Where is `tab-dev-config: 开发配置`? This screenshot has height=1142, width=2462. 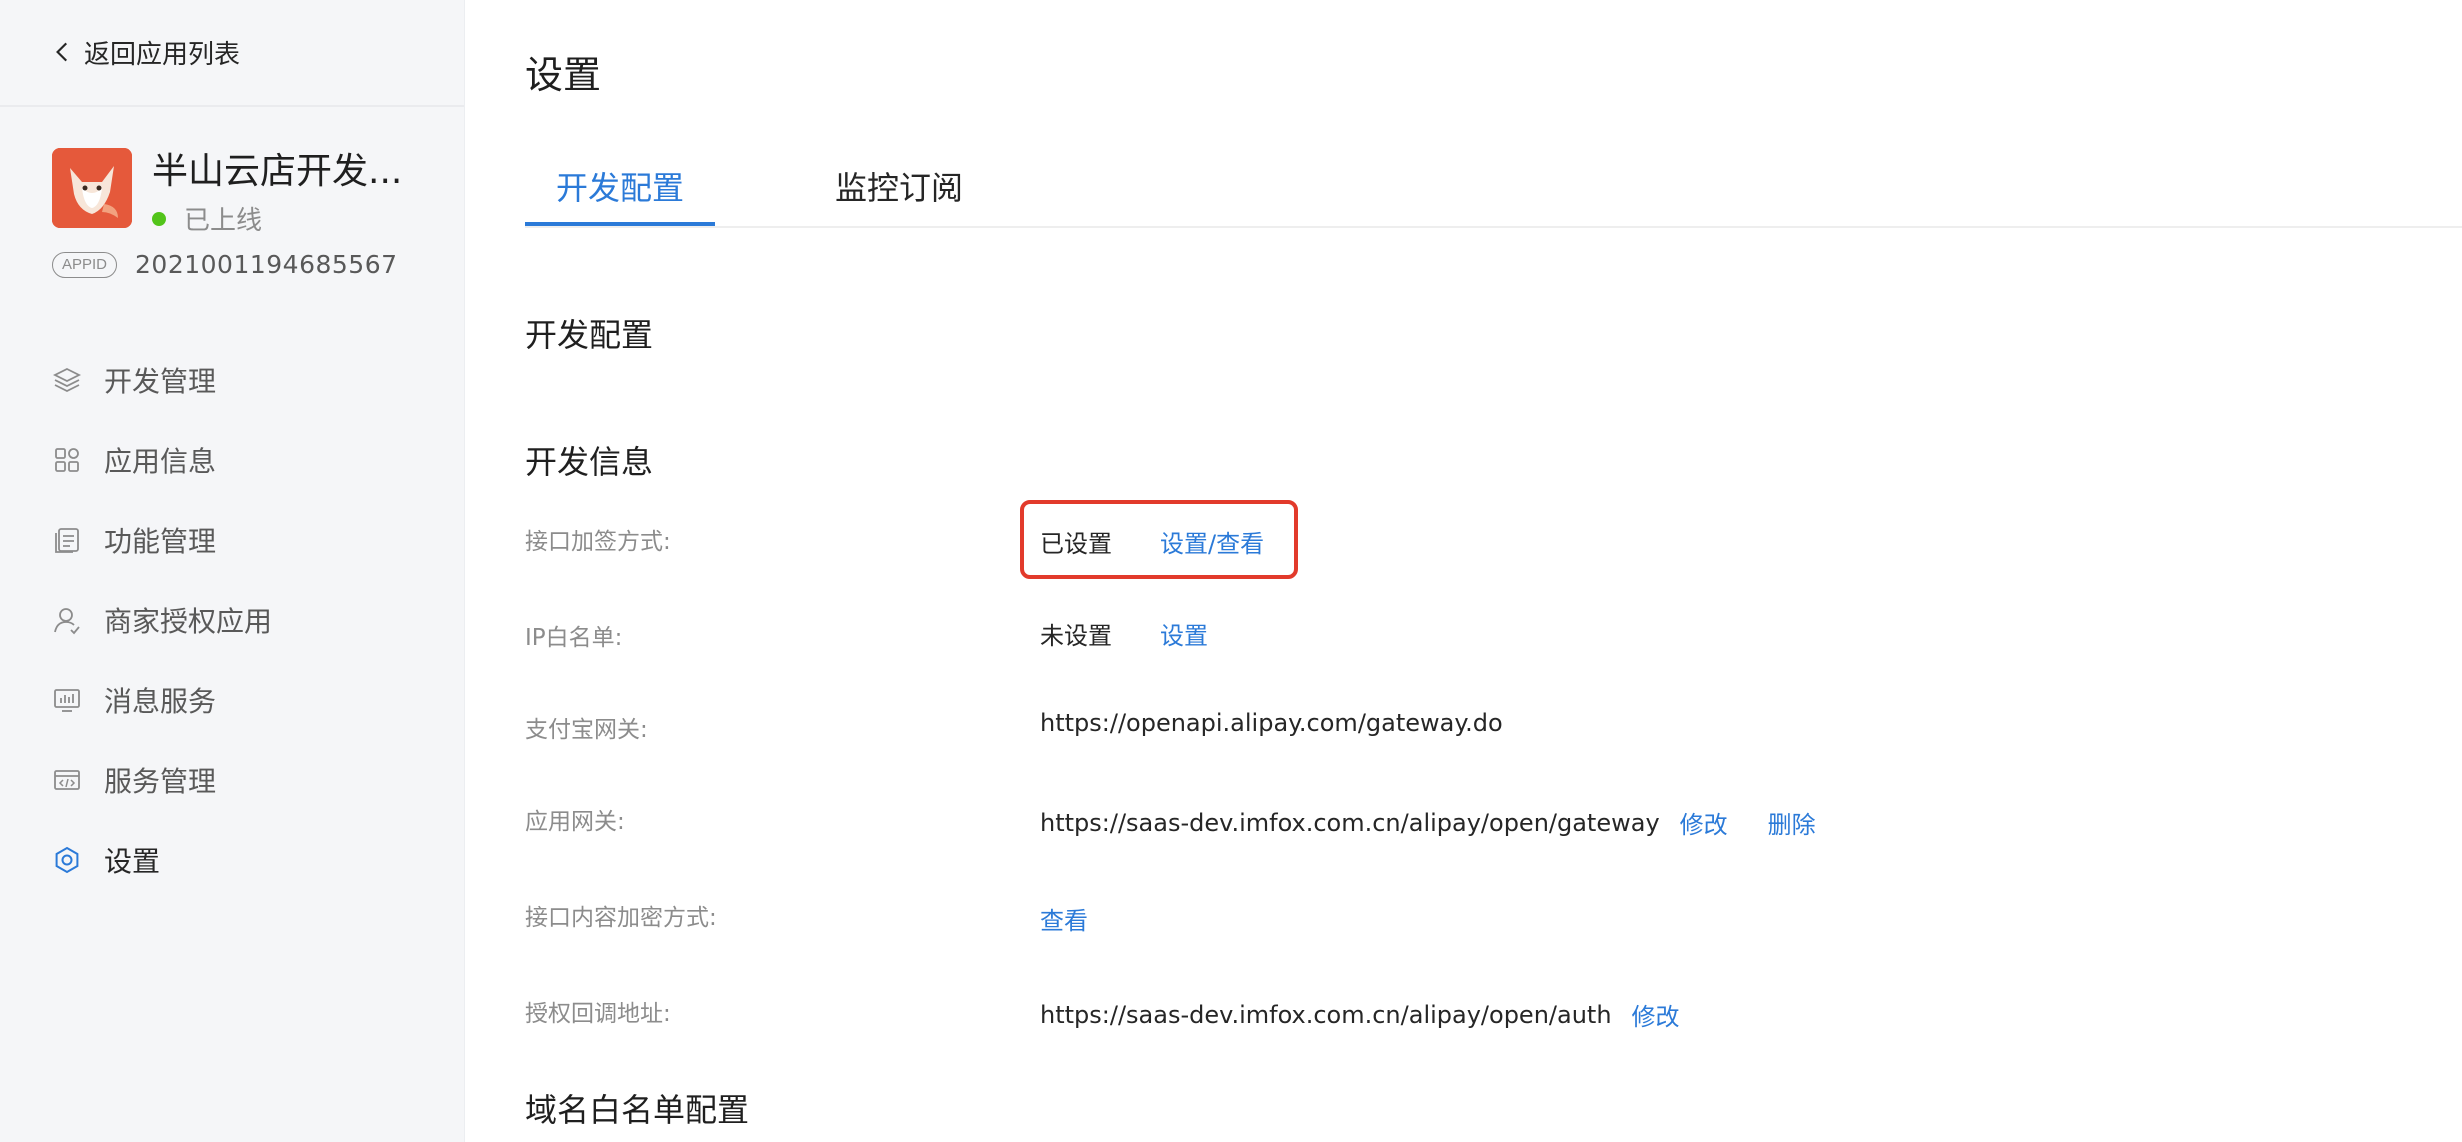
tab-dev-config: 开发配置 is located at coordinates (620, 193).